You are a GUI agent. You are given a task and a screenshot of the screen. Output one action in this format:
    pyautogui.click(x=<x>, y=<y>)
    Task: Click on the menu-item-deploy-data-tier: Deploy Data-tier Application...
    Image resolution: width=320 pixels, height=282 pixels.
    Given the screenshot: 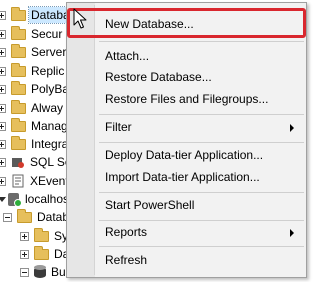 What is the action you would take?
    pyautogui.click(x=186, y=155)
    